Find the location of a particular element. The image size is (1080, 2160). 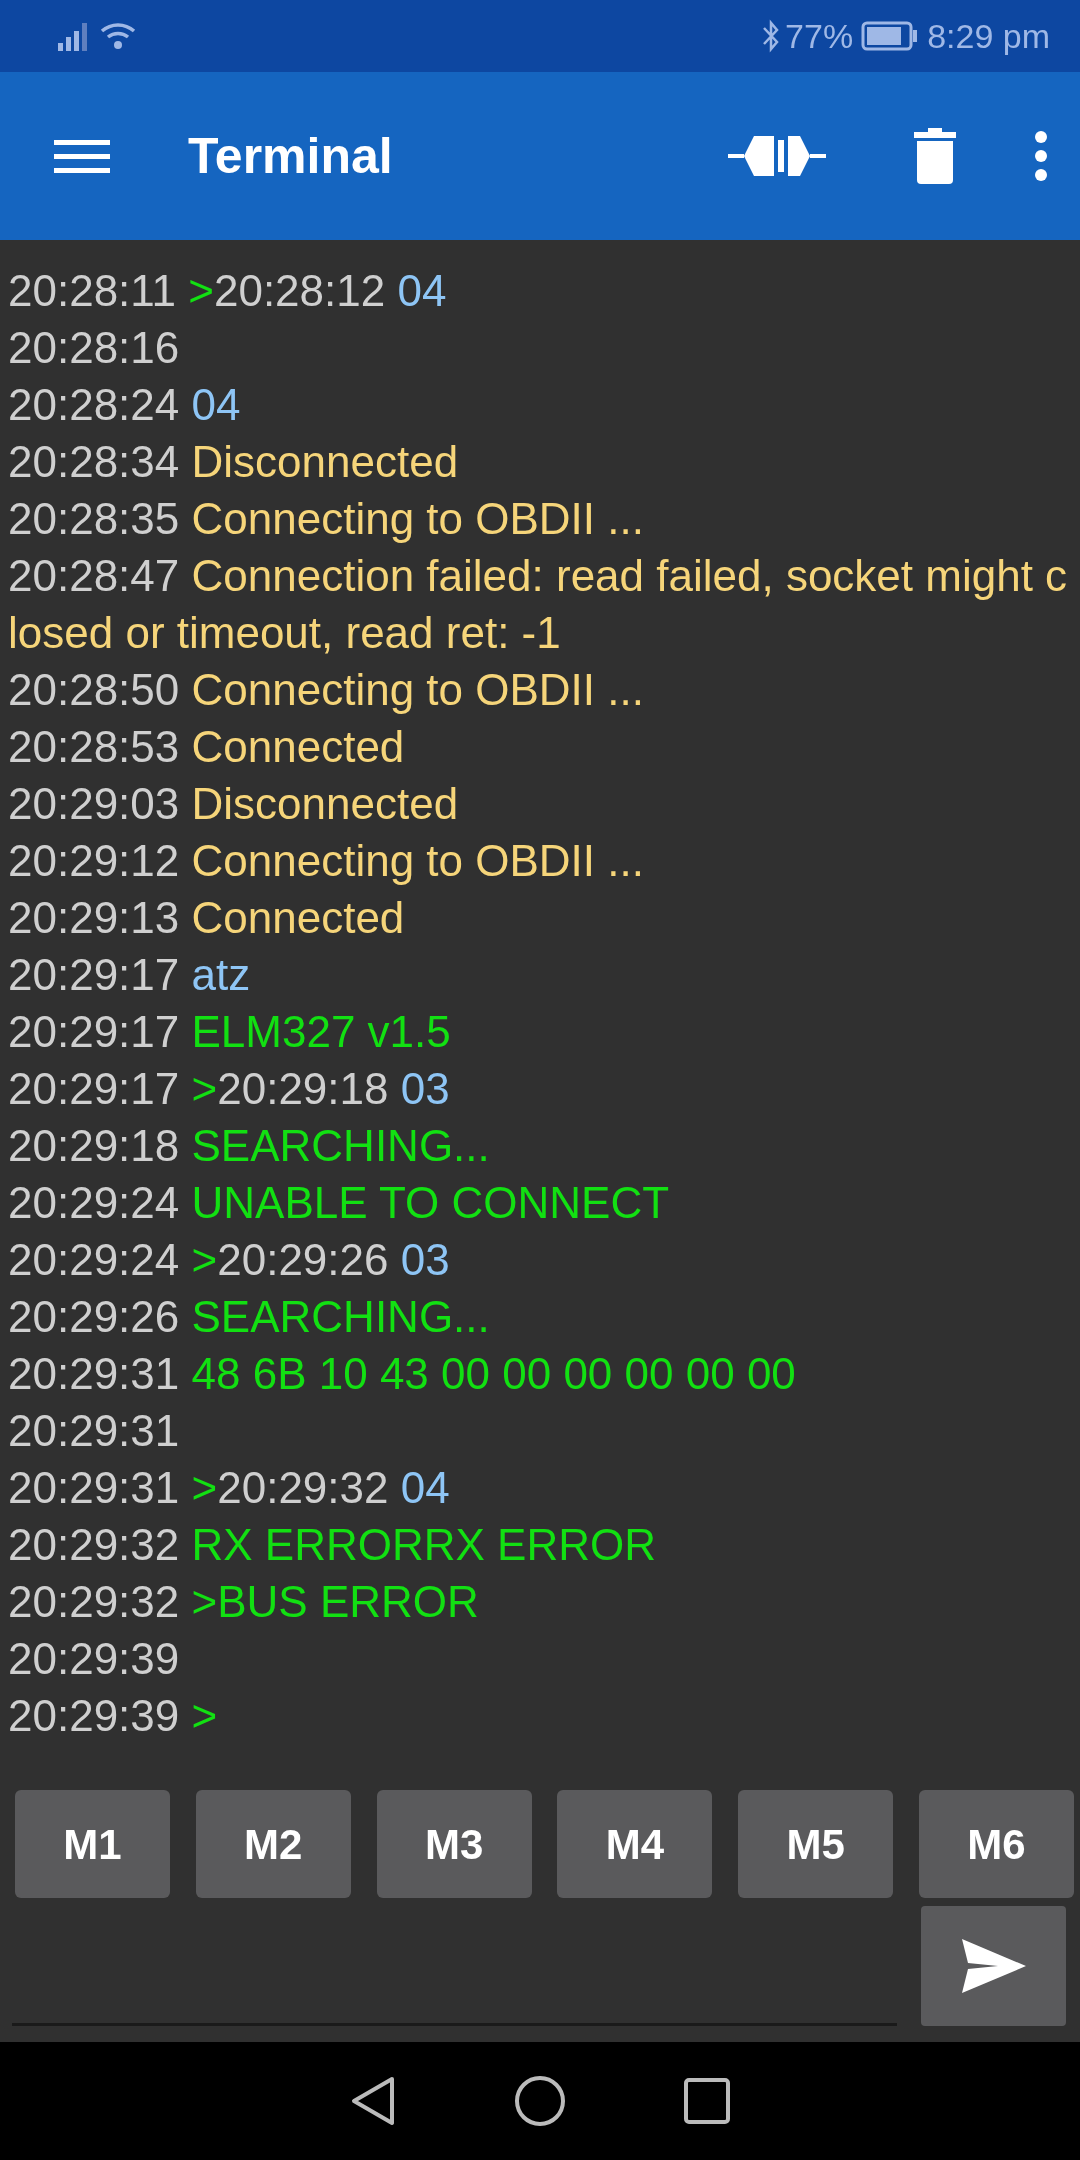

log-line: 20:29:03 Disconnected is located at coordinates (234, 804).